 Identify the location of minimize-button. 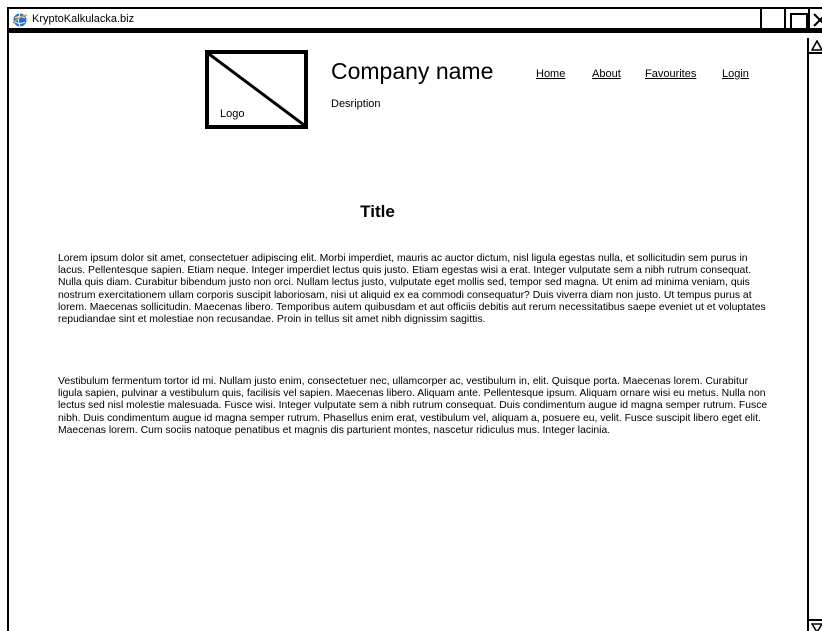
(773, 21).